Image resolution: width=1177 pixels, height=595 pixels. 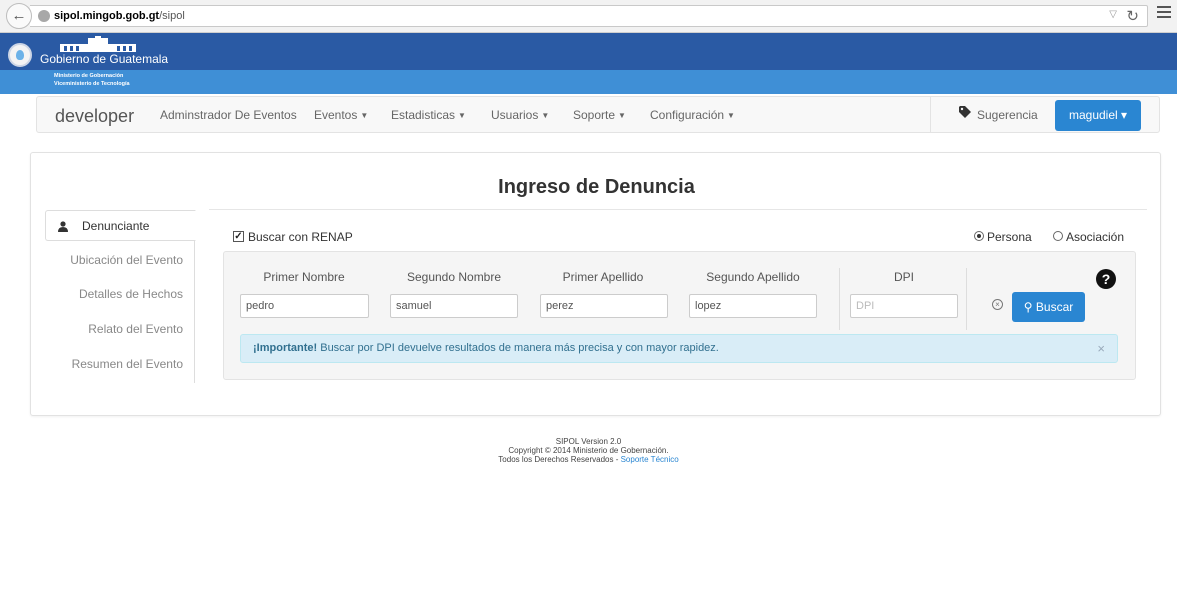 I want to click on dpi-input: DPI, so click(x=904, y=306).